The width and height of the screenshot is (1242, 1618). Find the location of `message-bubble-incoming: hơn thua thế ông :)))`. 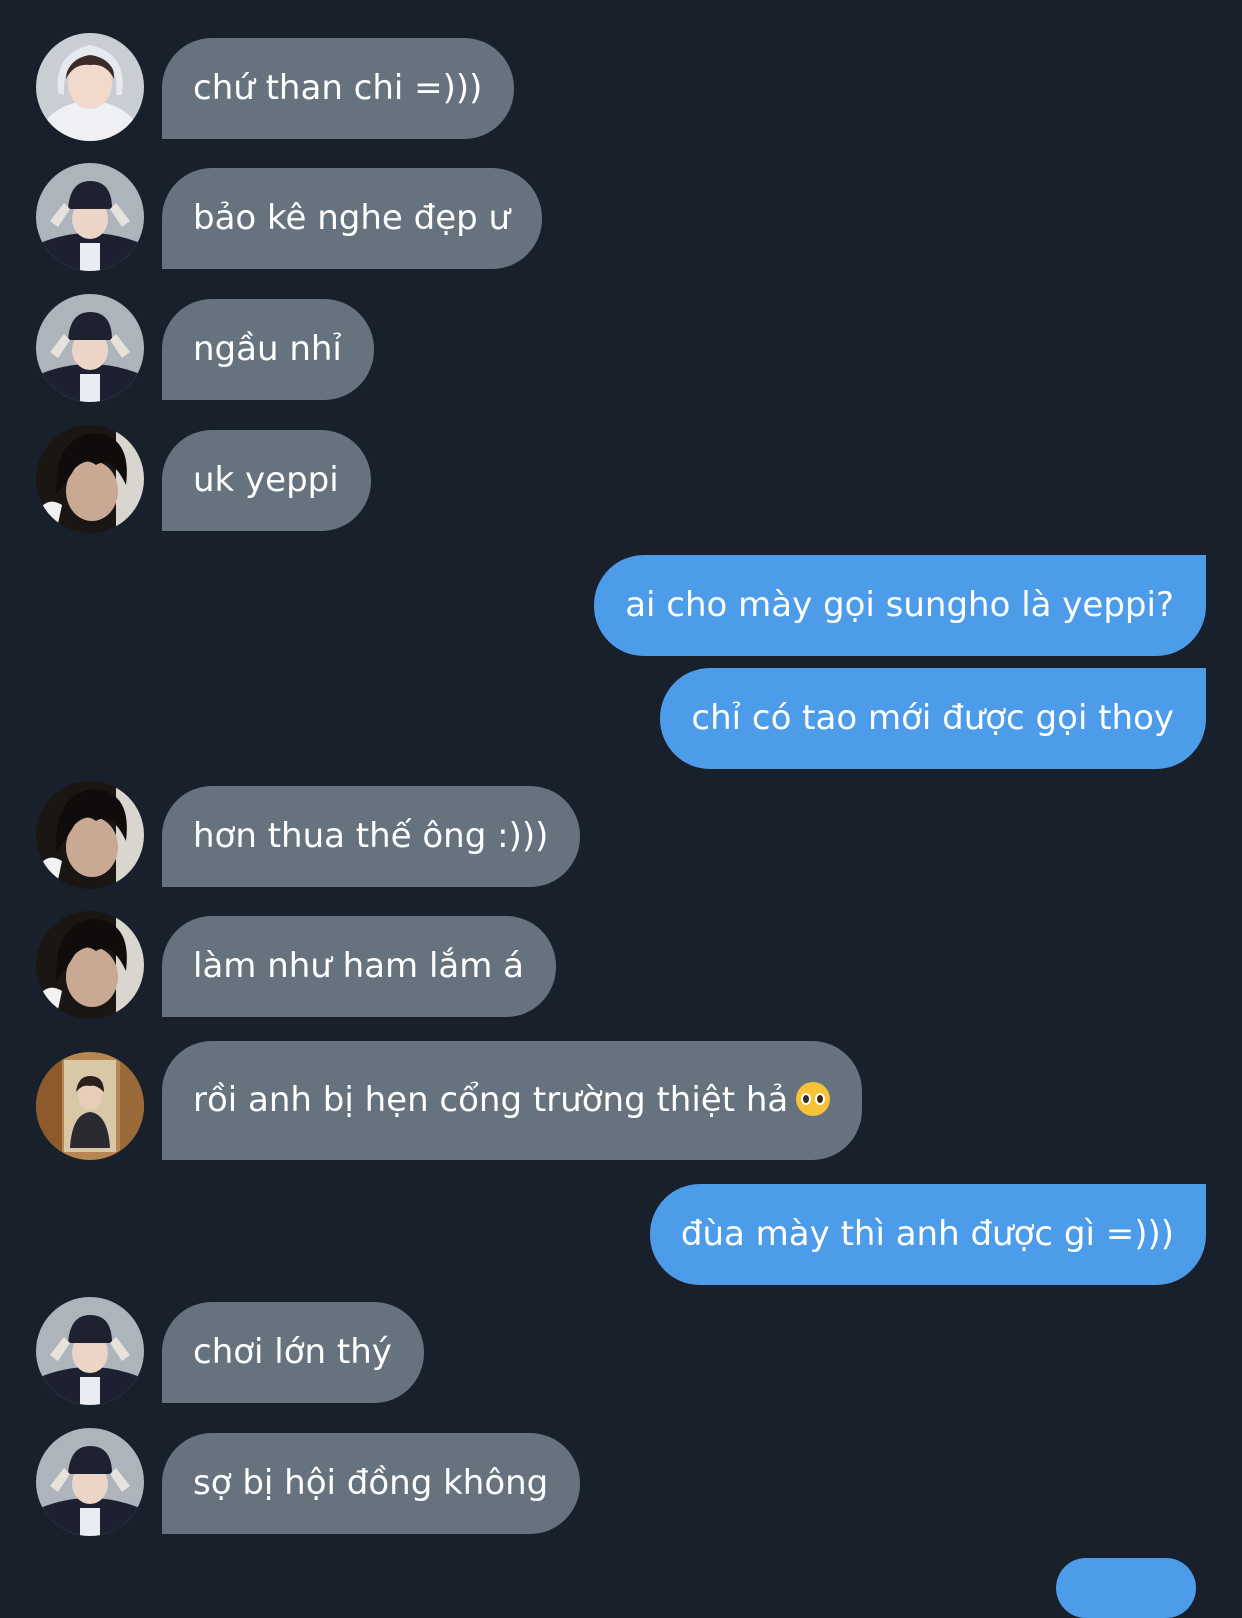

message-bubble-incoming: hơn thua thế ông :))) is located at coordinates (371, 836).